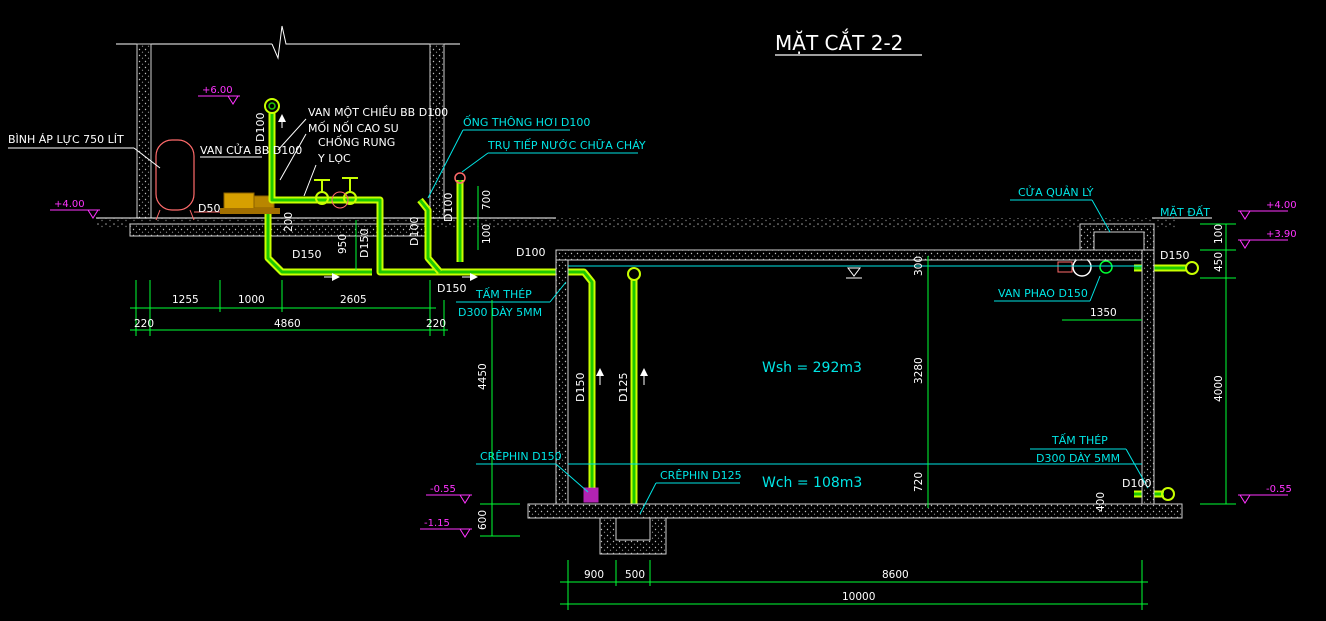 This screenshot has height=621, width=1326. What do you see at coordinates (1136, 483) in the screenshot?
I see `pipe-label-d100-bottom: D100` at bounding box center [1136, 483].